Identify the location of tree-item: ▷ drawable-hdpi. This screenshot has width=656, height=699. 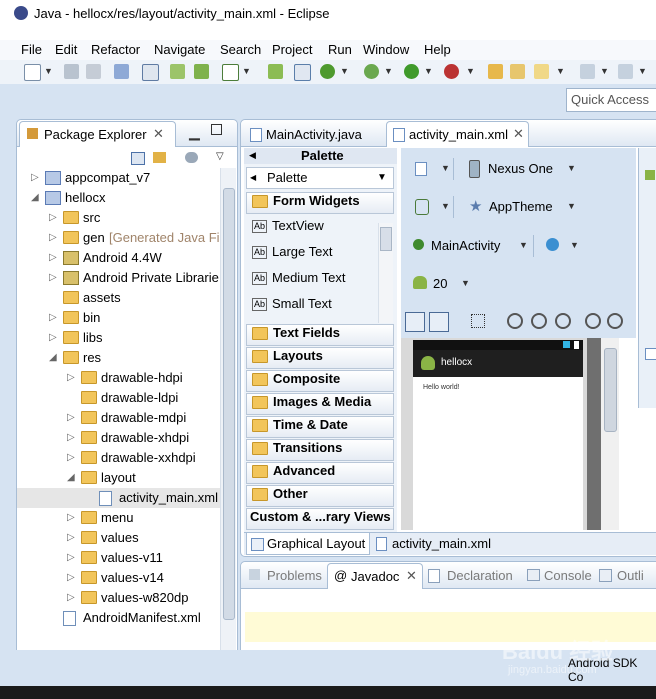
(118, 378).